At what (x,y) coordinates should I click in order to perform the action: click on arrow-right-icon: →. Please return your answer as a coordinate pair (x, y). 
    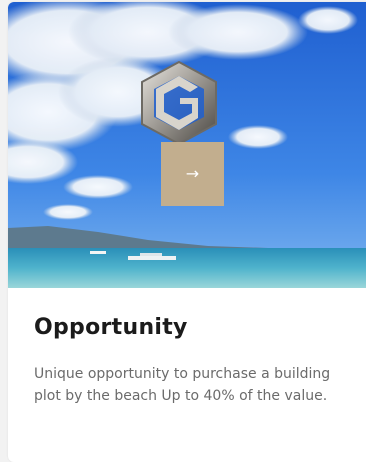
    Looking at the image, I should click on (192, 173).